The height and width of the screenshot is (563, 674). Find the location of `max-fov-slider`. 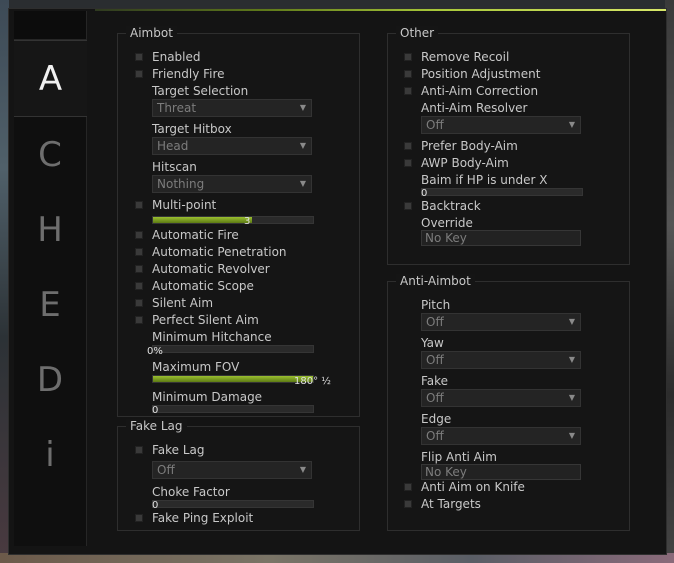

max-fov-slider is located at coordinates (233, 379).